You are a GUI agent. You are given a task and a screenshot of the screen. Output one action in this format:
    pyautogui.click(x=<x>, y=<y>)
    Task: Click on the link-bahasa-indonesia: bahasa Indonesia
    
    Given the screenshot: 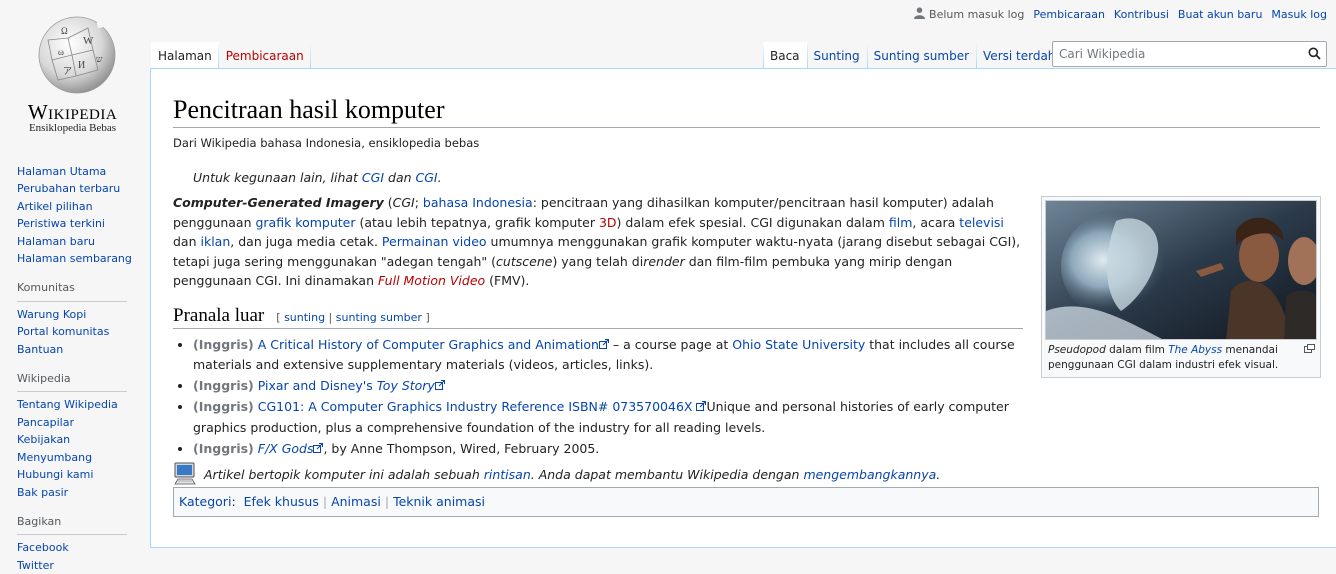 What is the action you would take?
    pyautogui.click(x=478, y=202)
    